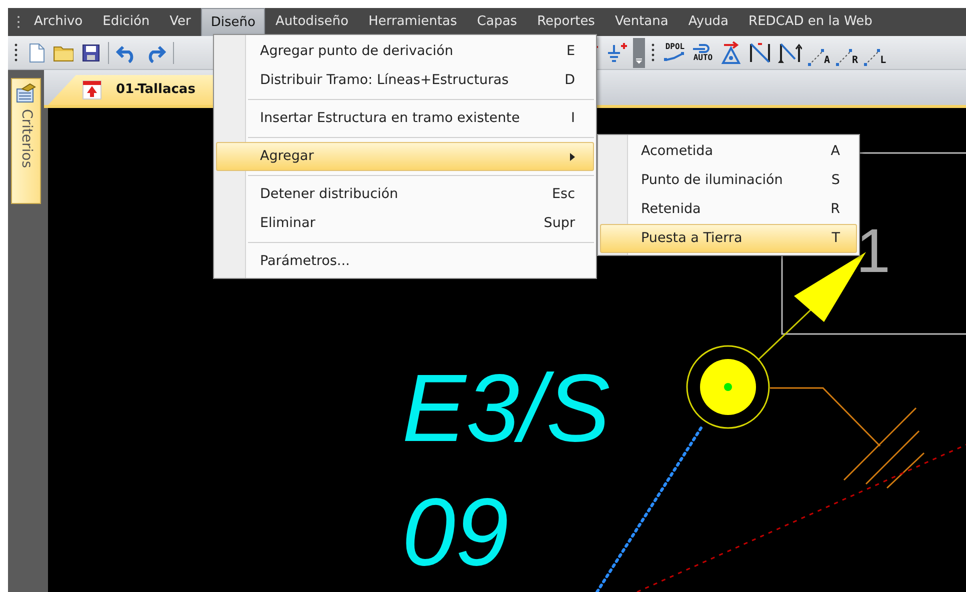 This screenshot has width=966, height=592. What do you see at coordinates (405, 51) in the screenshot?
I see `menu-item: Agregar punto de derivación E` at bounding box center [405, 51].